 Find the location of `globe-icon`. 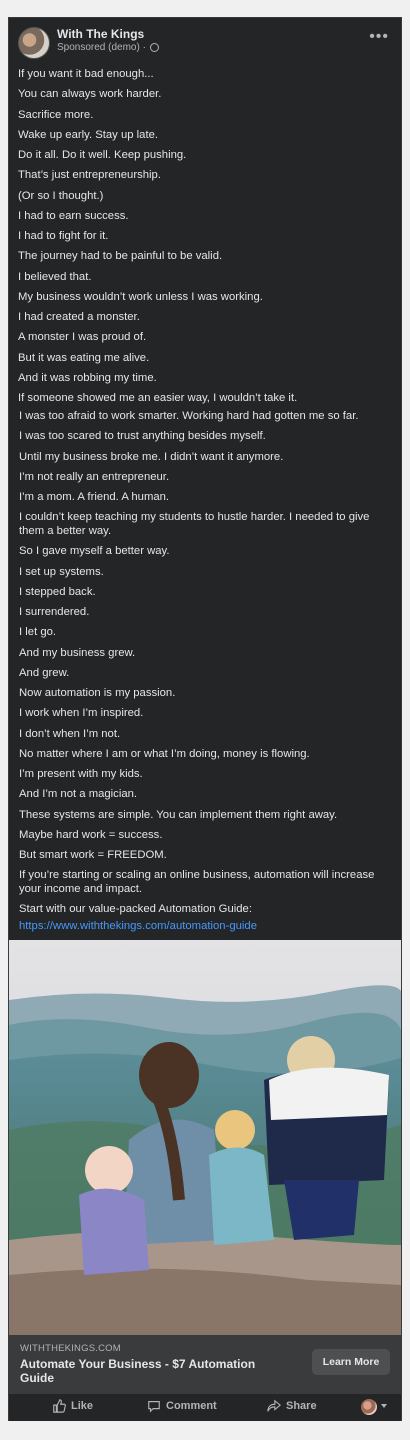

globe-icon is located at coordinates (154, 47).